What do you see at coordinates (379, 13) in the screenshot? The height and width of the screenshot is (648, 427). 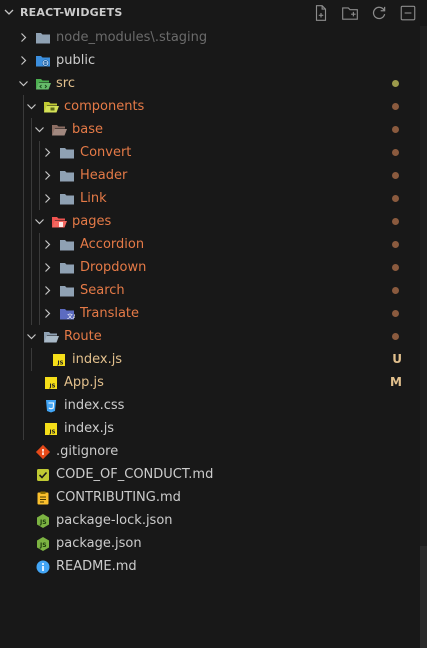 I see `refresh-icon` at bounding box center [379, 13].